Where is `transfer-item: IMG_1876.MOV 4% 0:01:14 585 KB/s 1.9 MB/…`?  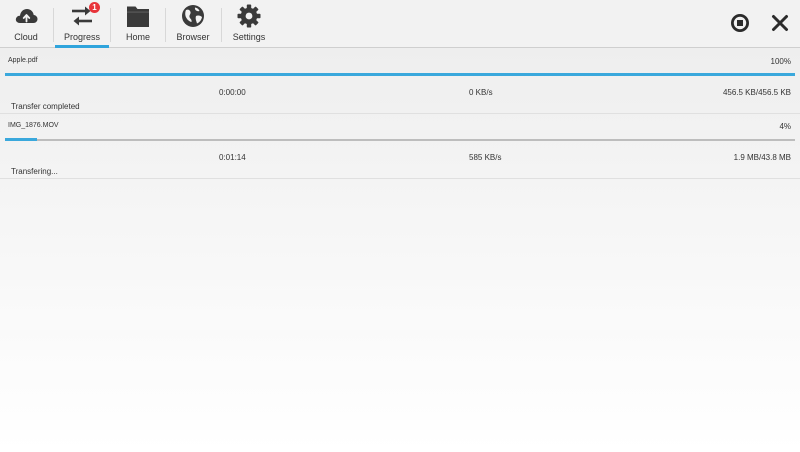 transfer-item: IMG_1876.MOV 4% 0:01:14 585 KB/s 1.9 MB/… is located at coordinates (400, 146).